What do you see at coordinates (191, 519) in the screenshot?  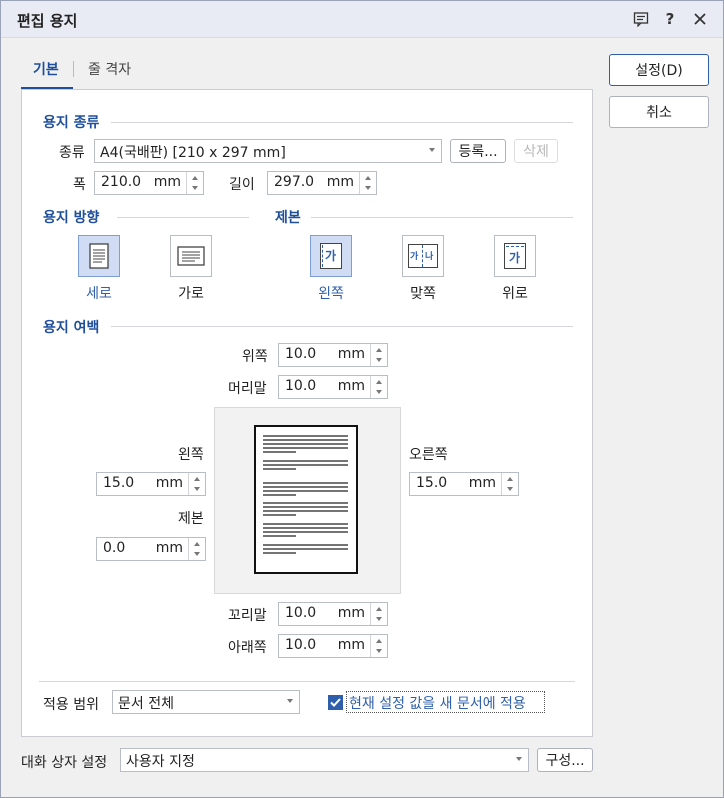 I see `margin-gutter-label: 제본` at bounding box center [191, 519].